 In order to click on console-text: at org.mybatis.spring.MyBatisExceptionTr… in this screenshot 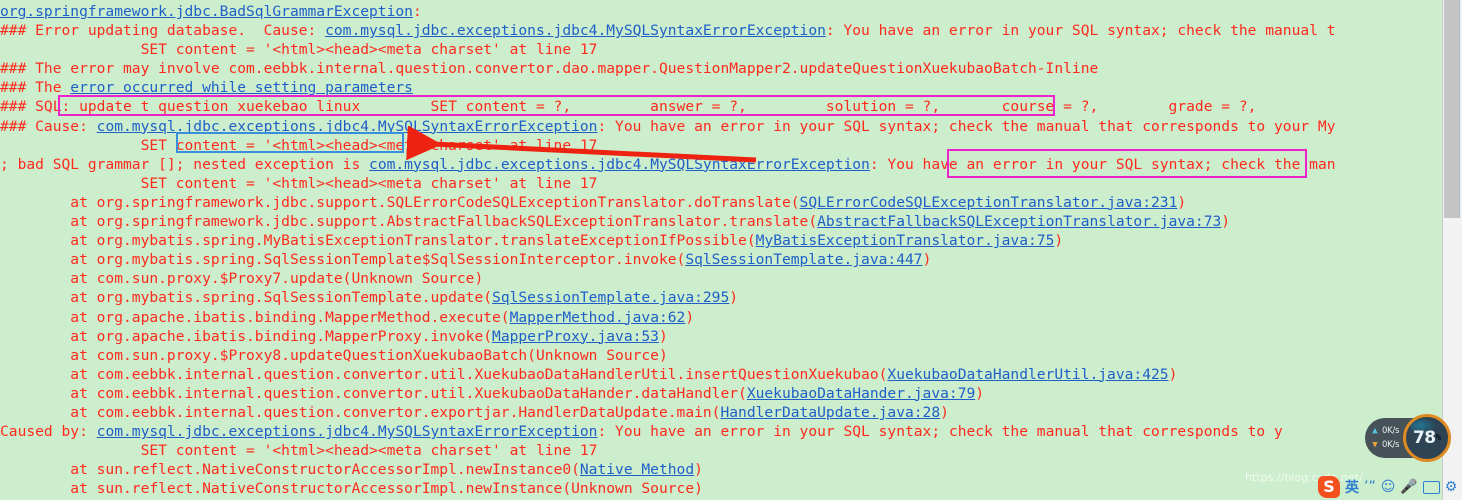, I will do `click(378, 241)`.